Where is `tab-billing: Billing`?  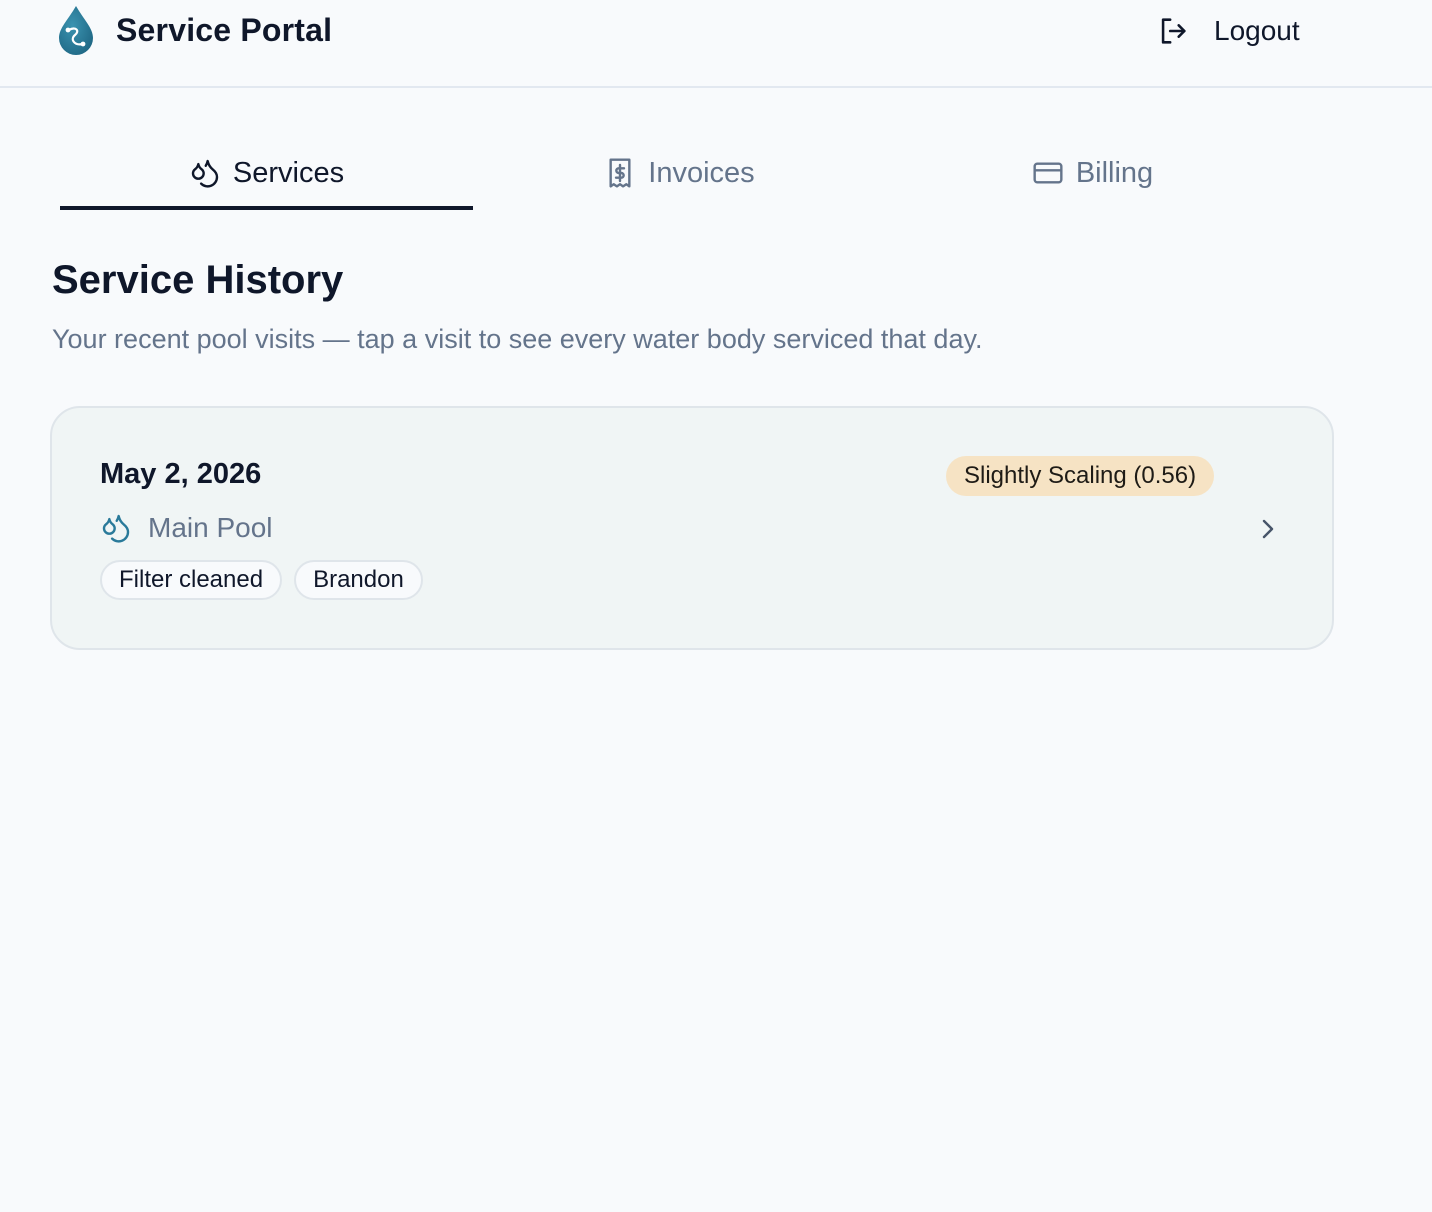 tab-billing: Billing is located at coordinates (1092, 175).